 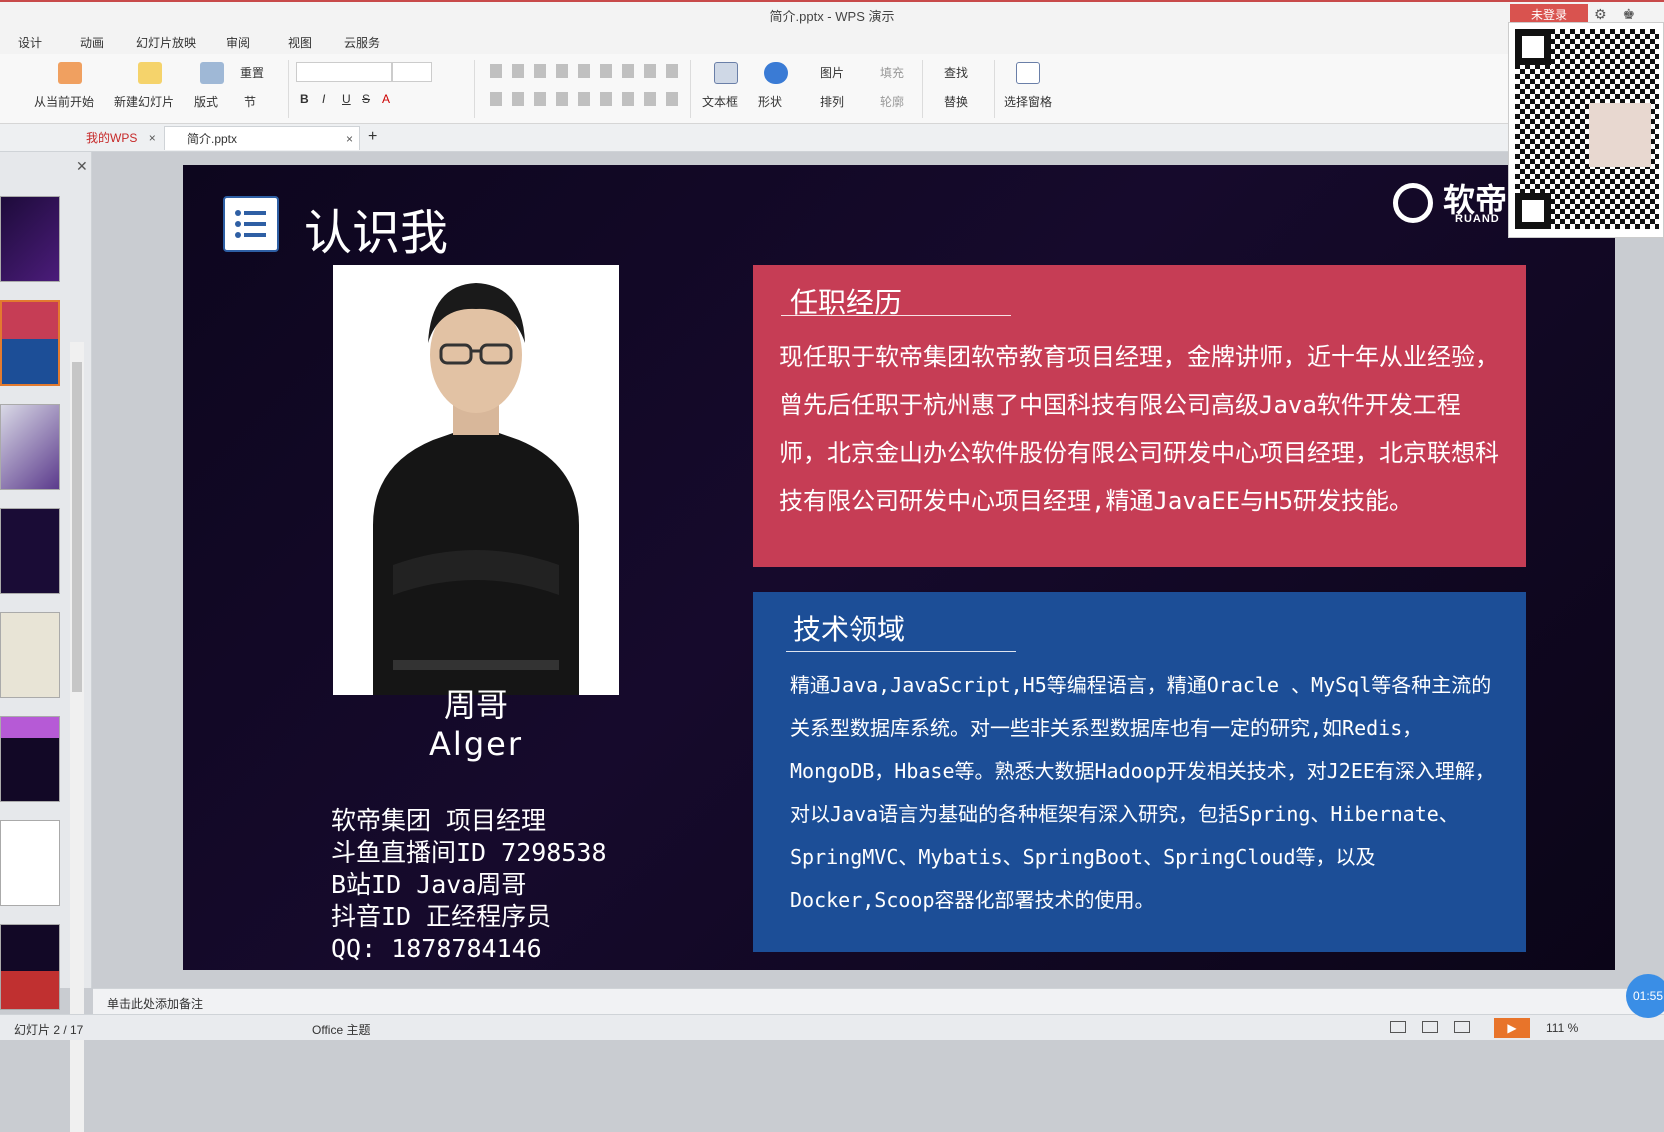 What do you see at coordinates (956, 72) in the screenshot?
I see `find-button: 查找` at bounding box center [956, 72].